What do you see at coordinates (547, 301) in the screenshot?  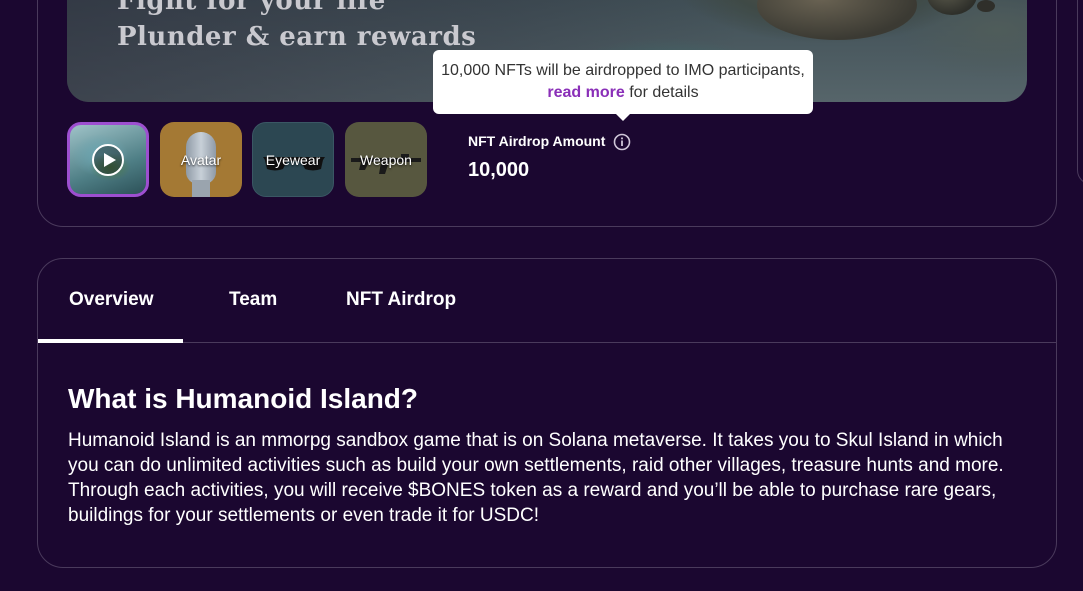 I see `details-tabs: Overview Team NFT Airdrop` at bounding box center [547, 301].